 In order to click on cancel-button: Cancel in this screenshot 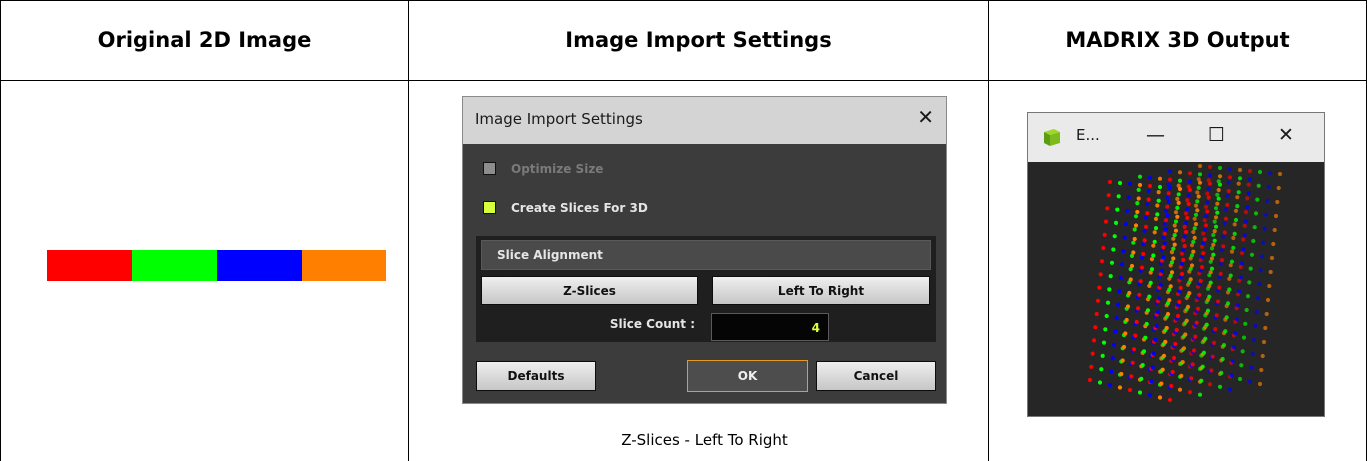, I will do `click(876, 376)`.